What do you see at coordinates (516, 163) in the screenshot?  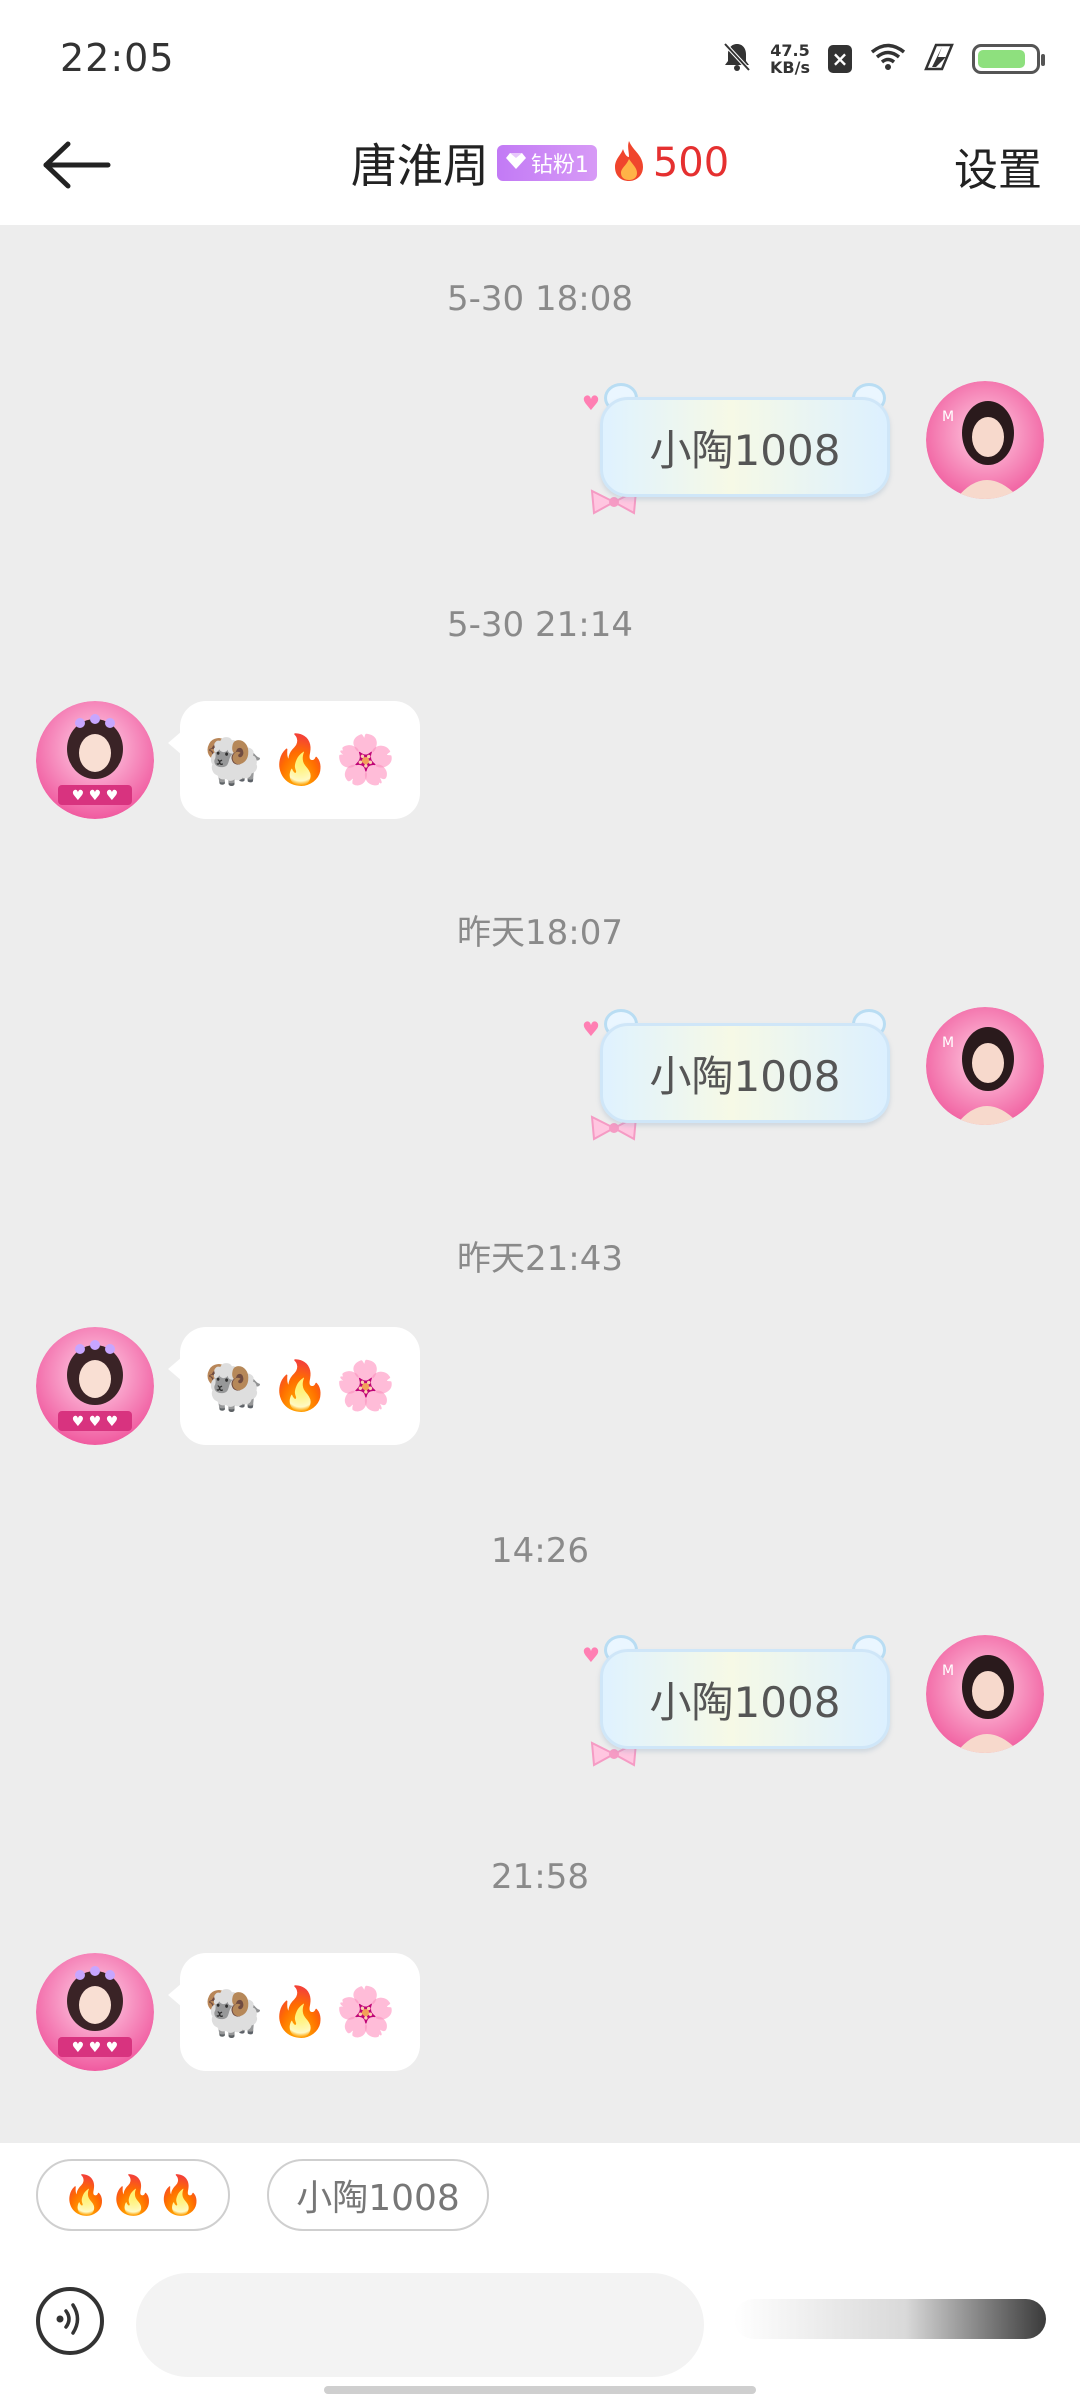 I see `diamond-icon` at bounding box center [516, 163].